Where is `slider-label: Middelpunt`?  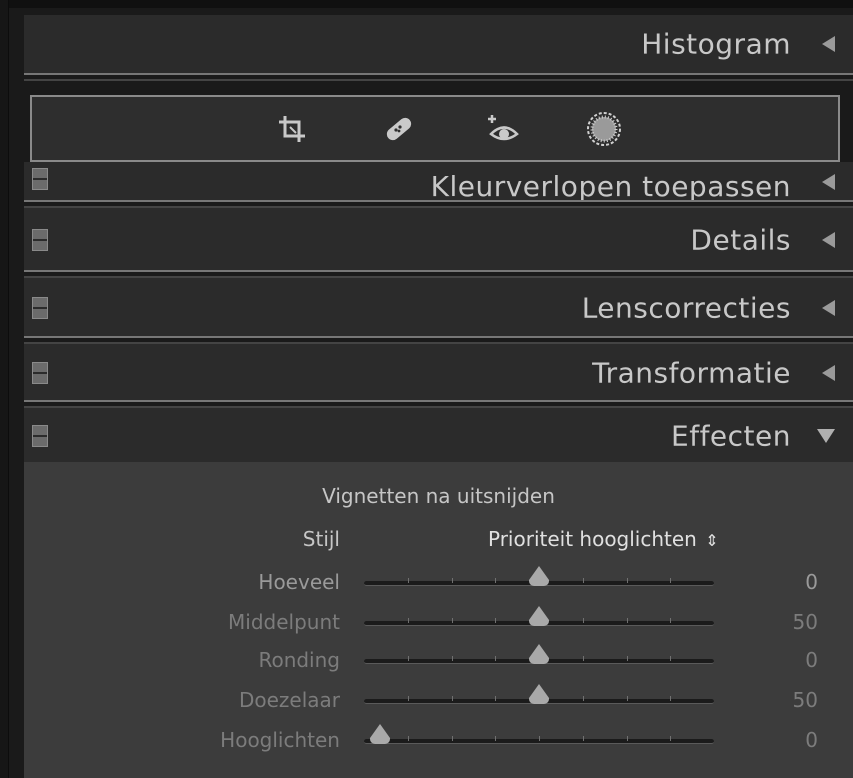
slider-label: Middelpunt is located at coordinates (284, 622).